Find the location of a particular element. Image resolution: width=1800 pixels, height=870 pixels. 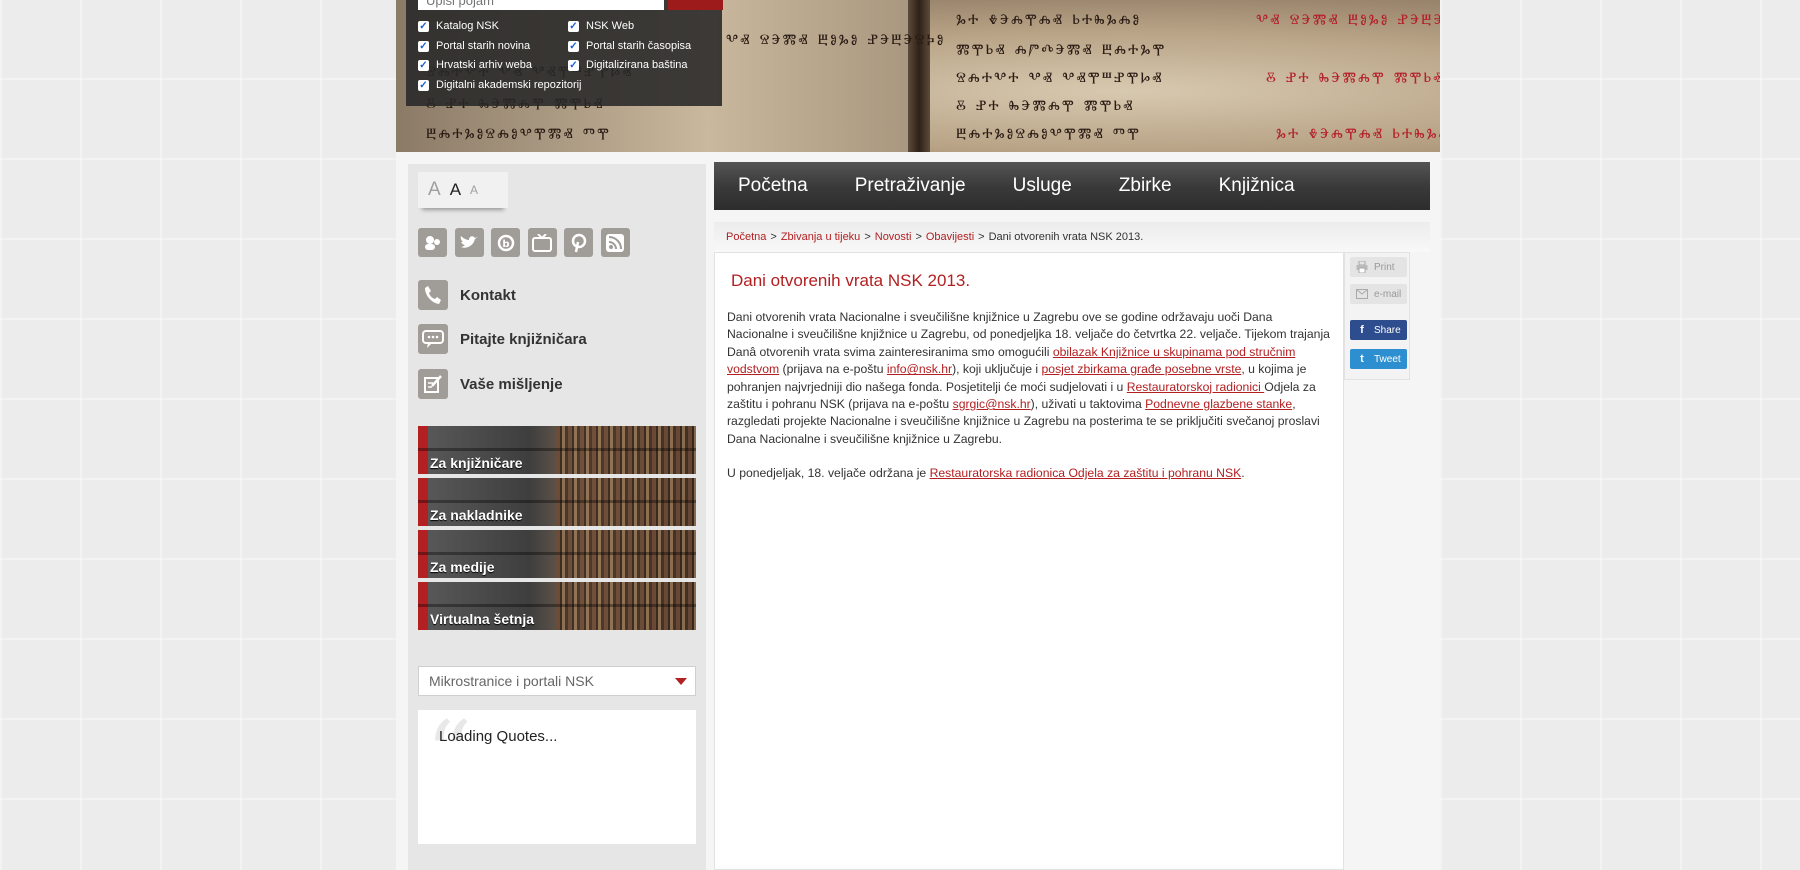

tweet-button: t Tweet is located at coordinates (1378, 359).